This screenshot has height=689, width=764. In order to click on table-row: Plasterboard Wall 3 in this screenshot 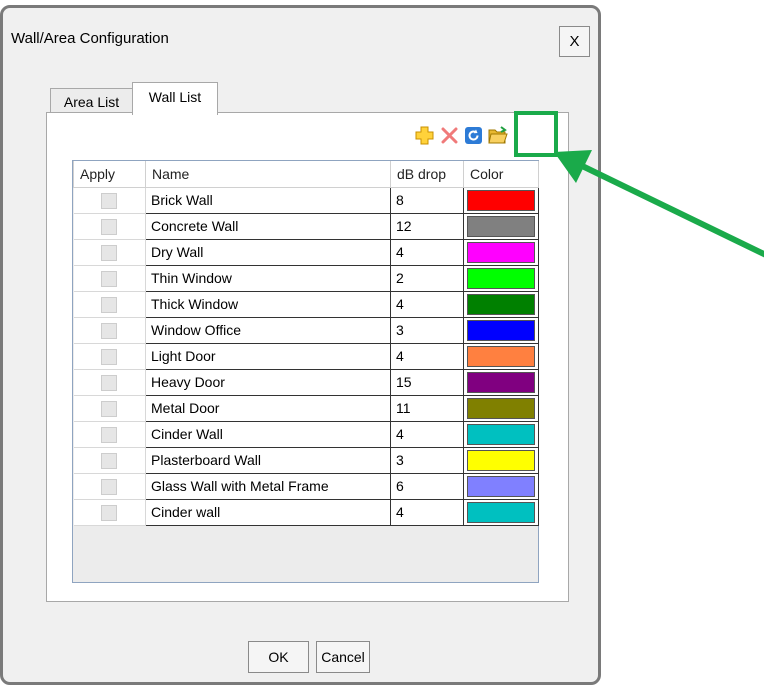, I will do `click(306, 460)`.